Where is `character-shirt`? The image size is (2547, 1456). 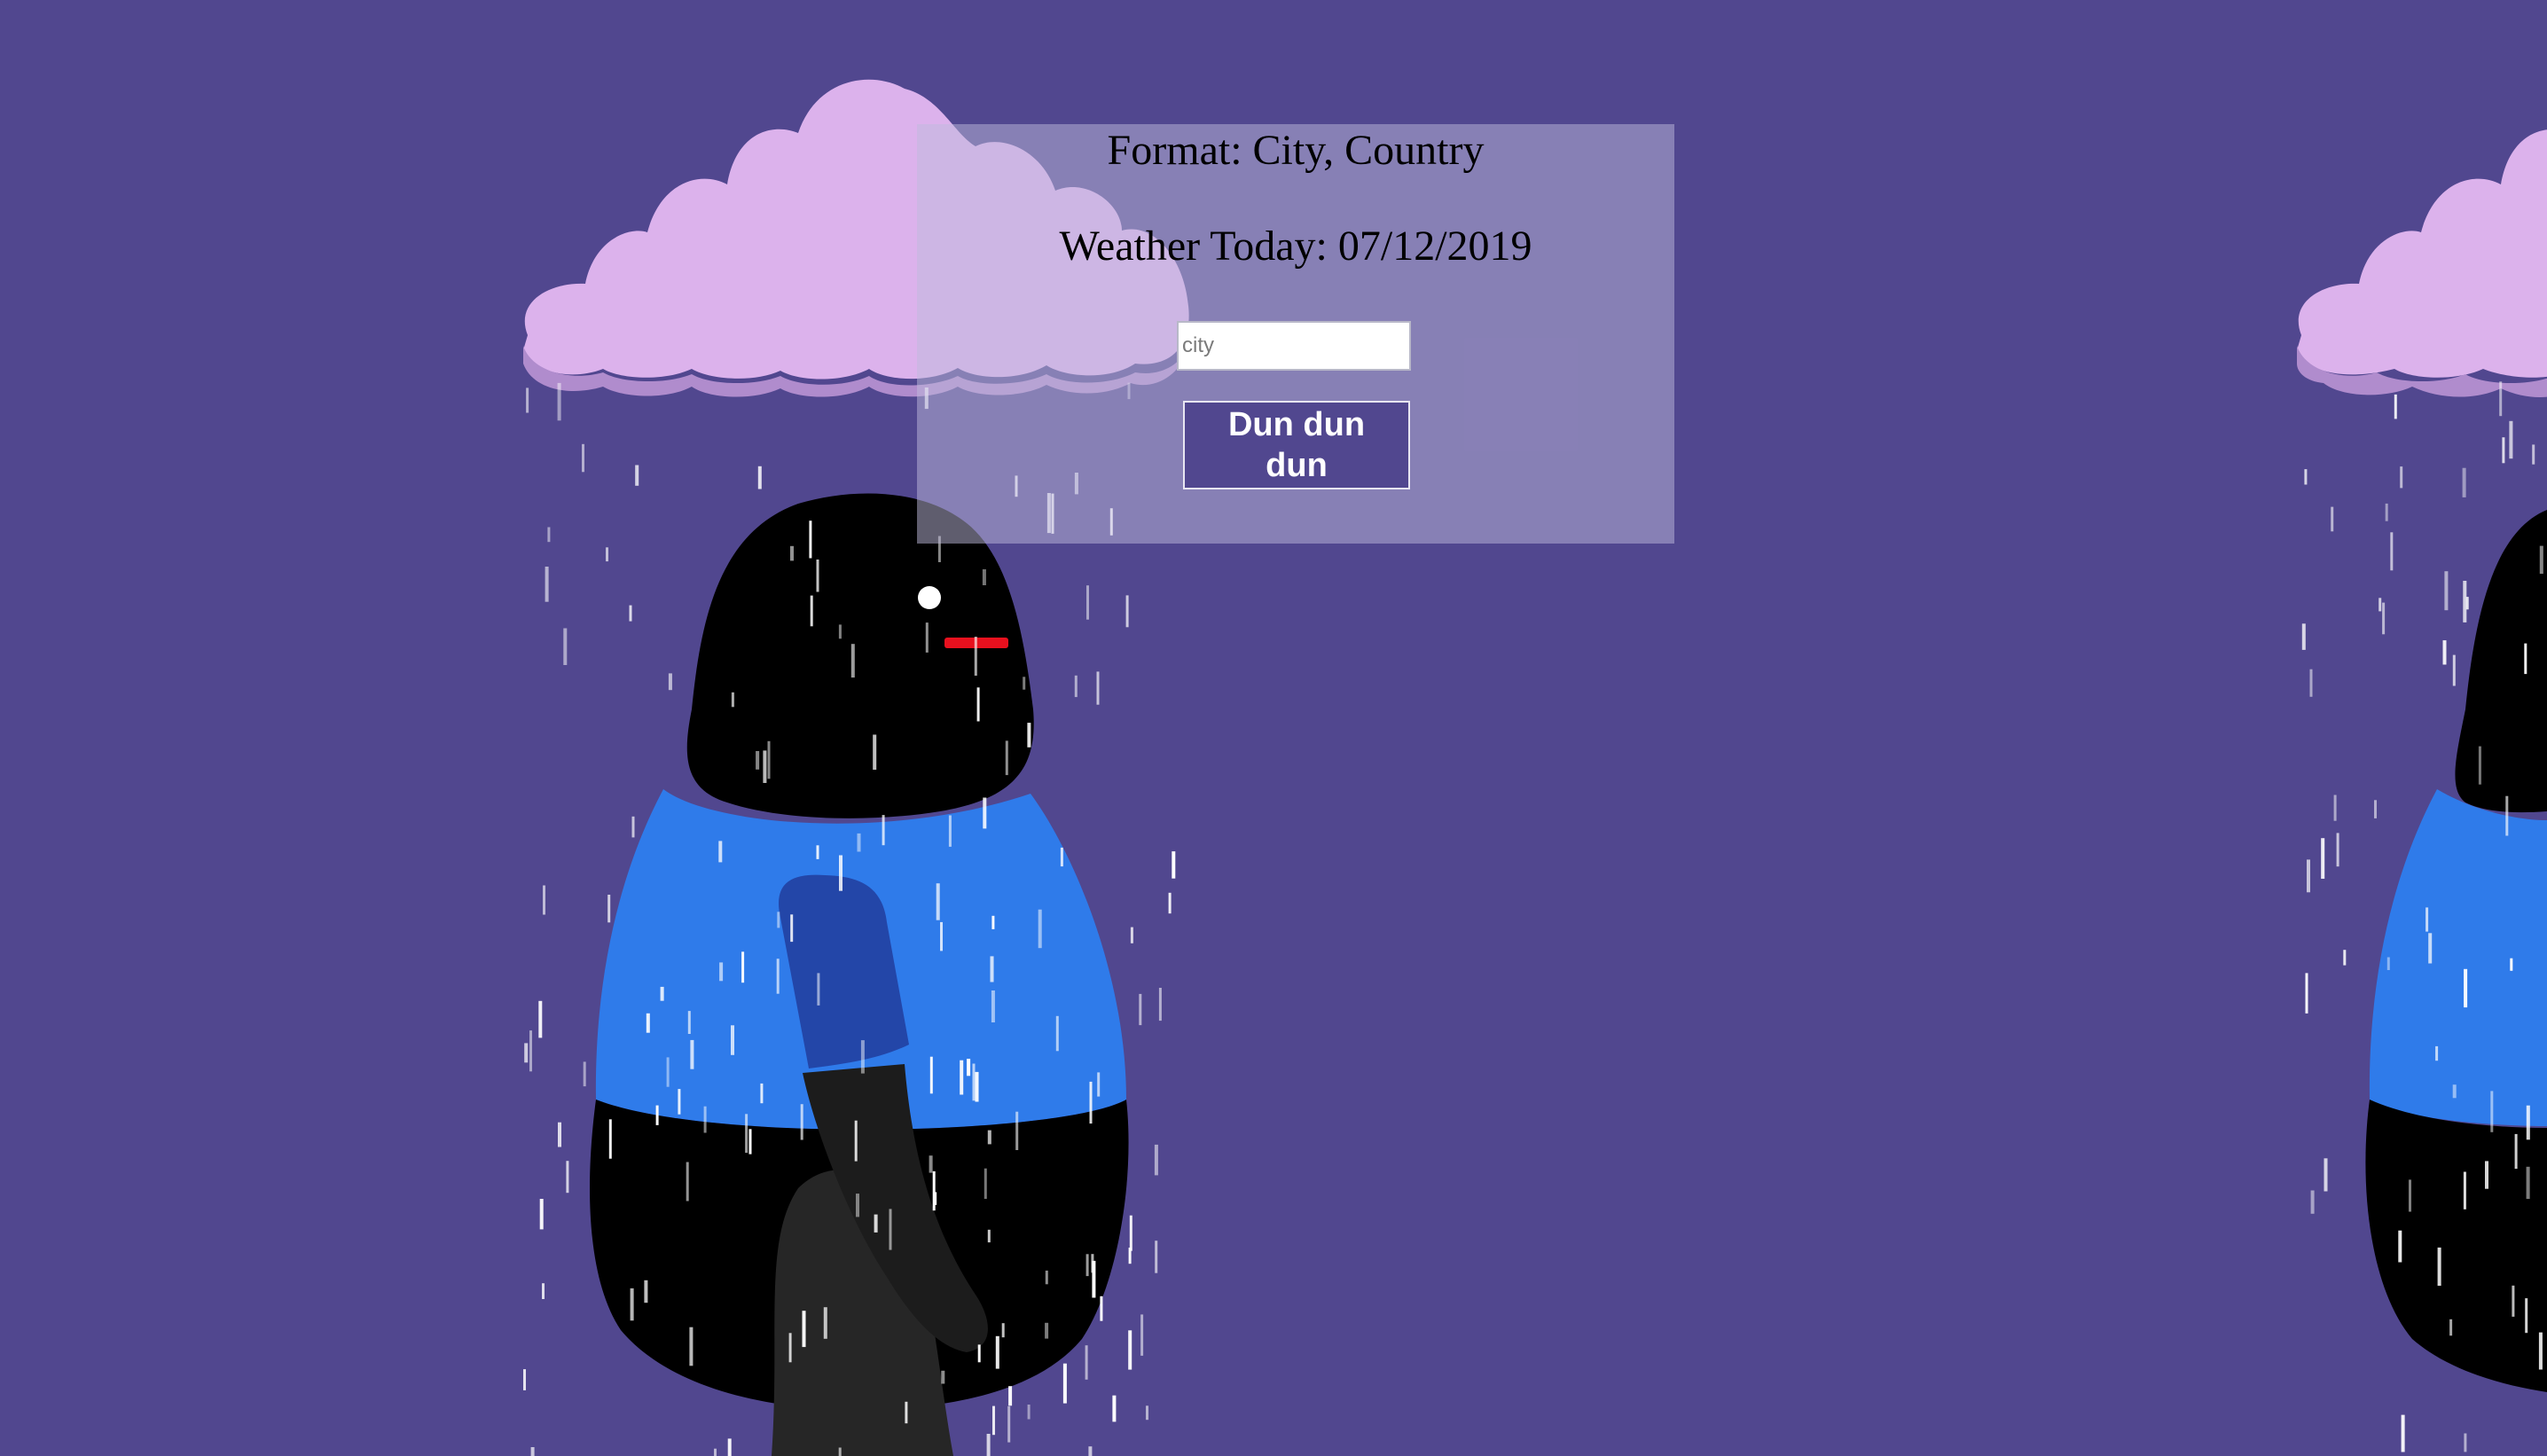 character-shirt is located at coordinates (2458, 957).